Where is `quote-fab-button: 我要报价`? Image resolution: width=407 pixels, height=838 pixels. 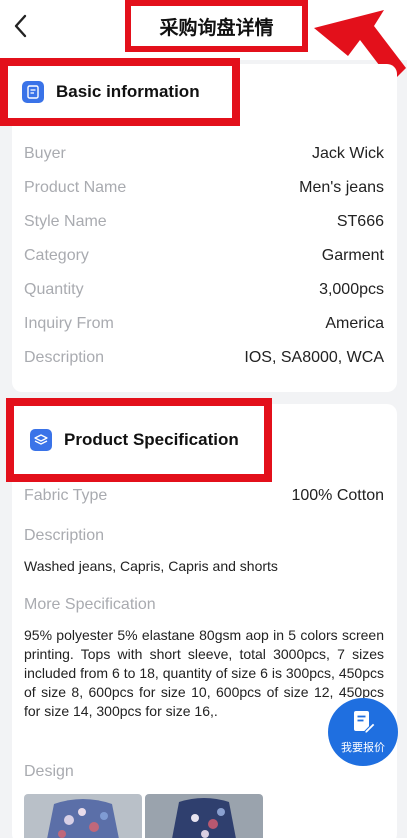 quote-fab-button: 我要报价 is located at coordinates (363, 732).